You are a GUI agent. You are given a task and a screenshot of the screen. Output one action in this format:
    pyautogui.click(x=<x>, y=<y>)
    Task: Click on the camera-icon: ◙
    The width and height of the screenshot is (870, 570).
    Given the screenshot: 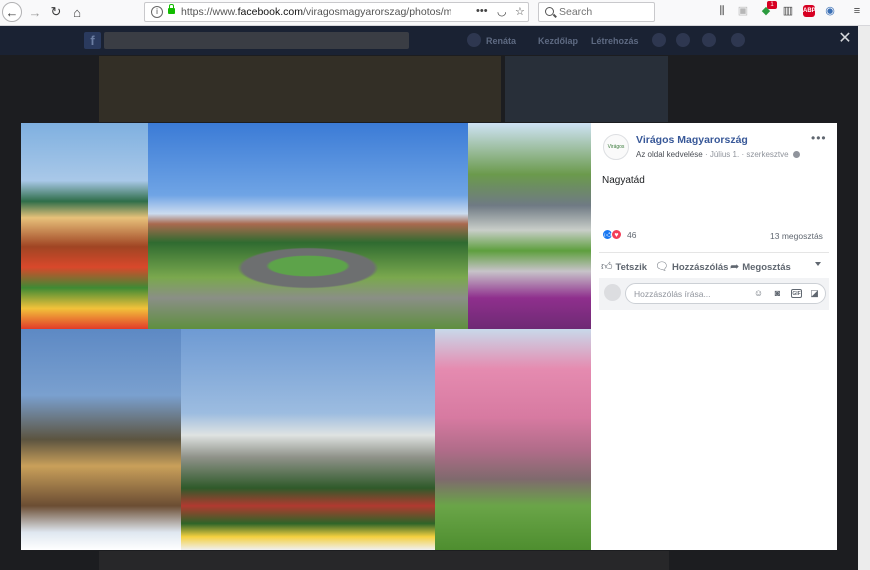 What is the action you would take?
    pyautogui.click(x=777, y=293)
    